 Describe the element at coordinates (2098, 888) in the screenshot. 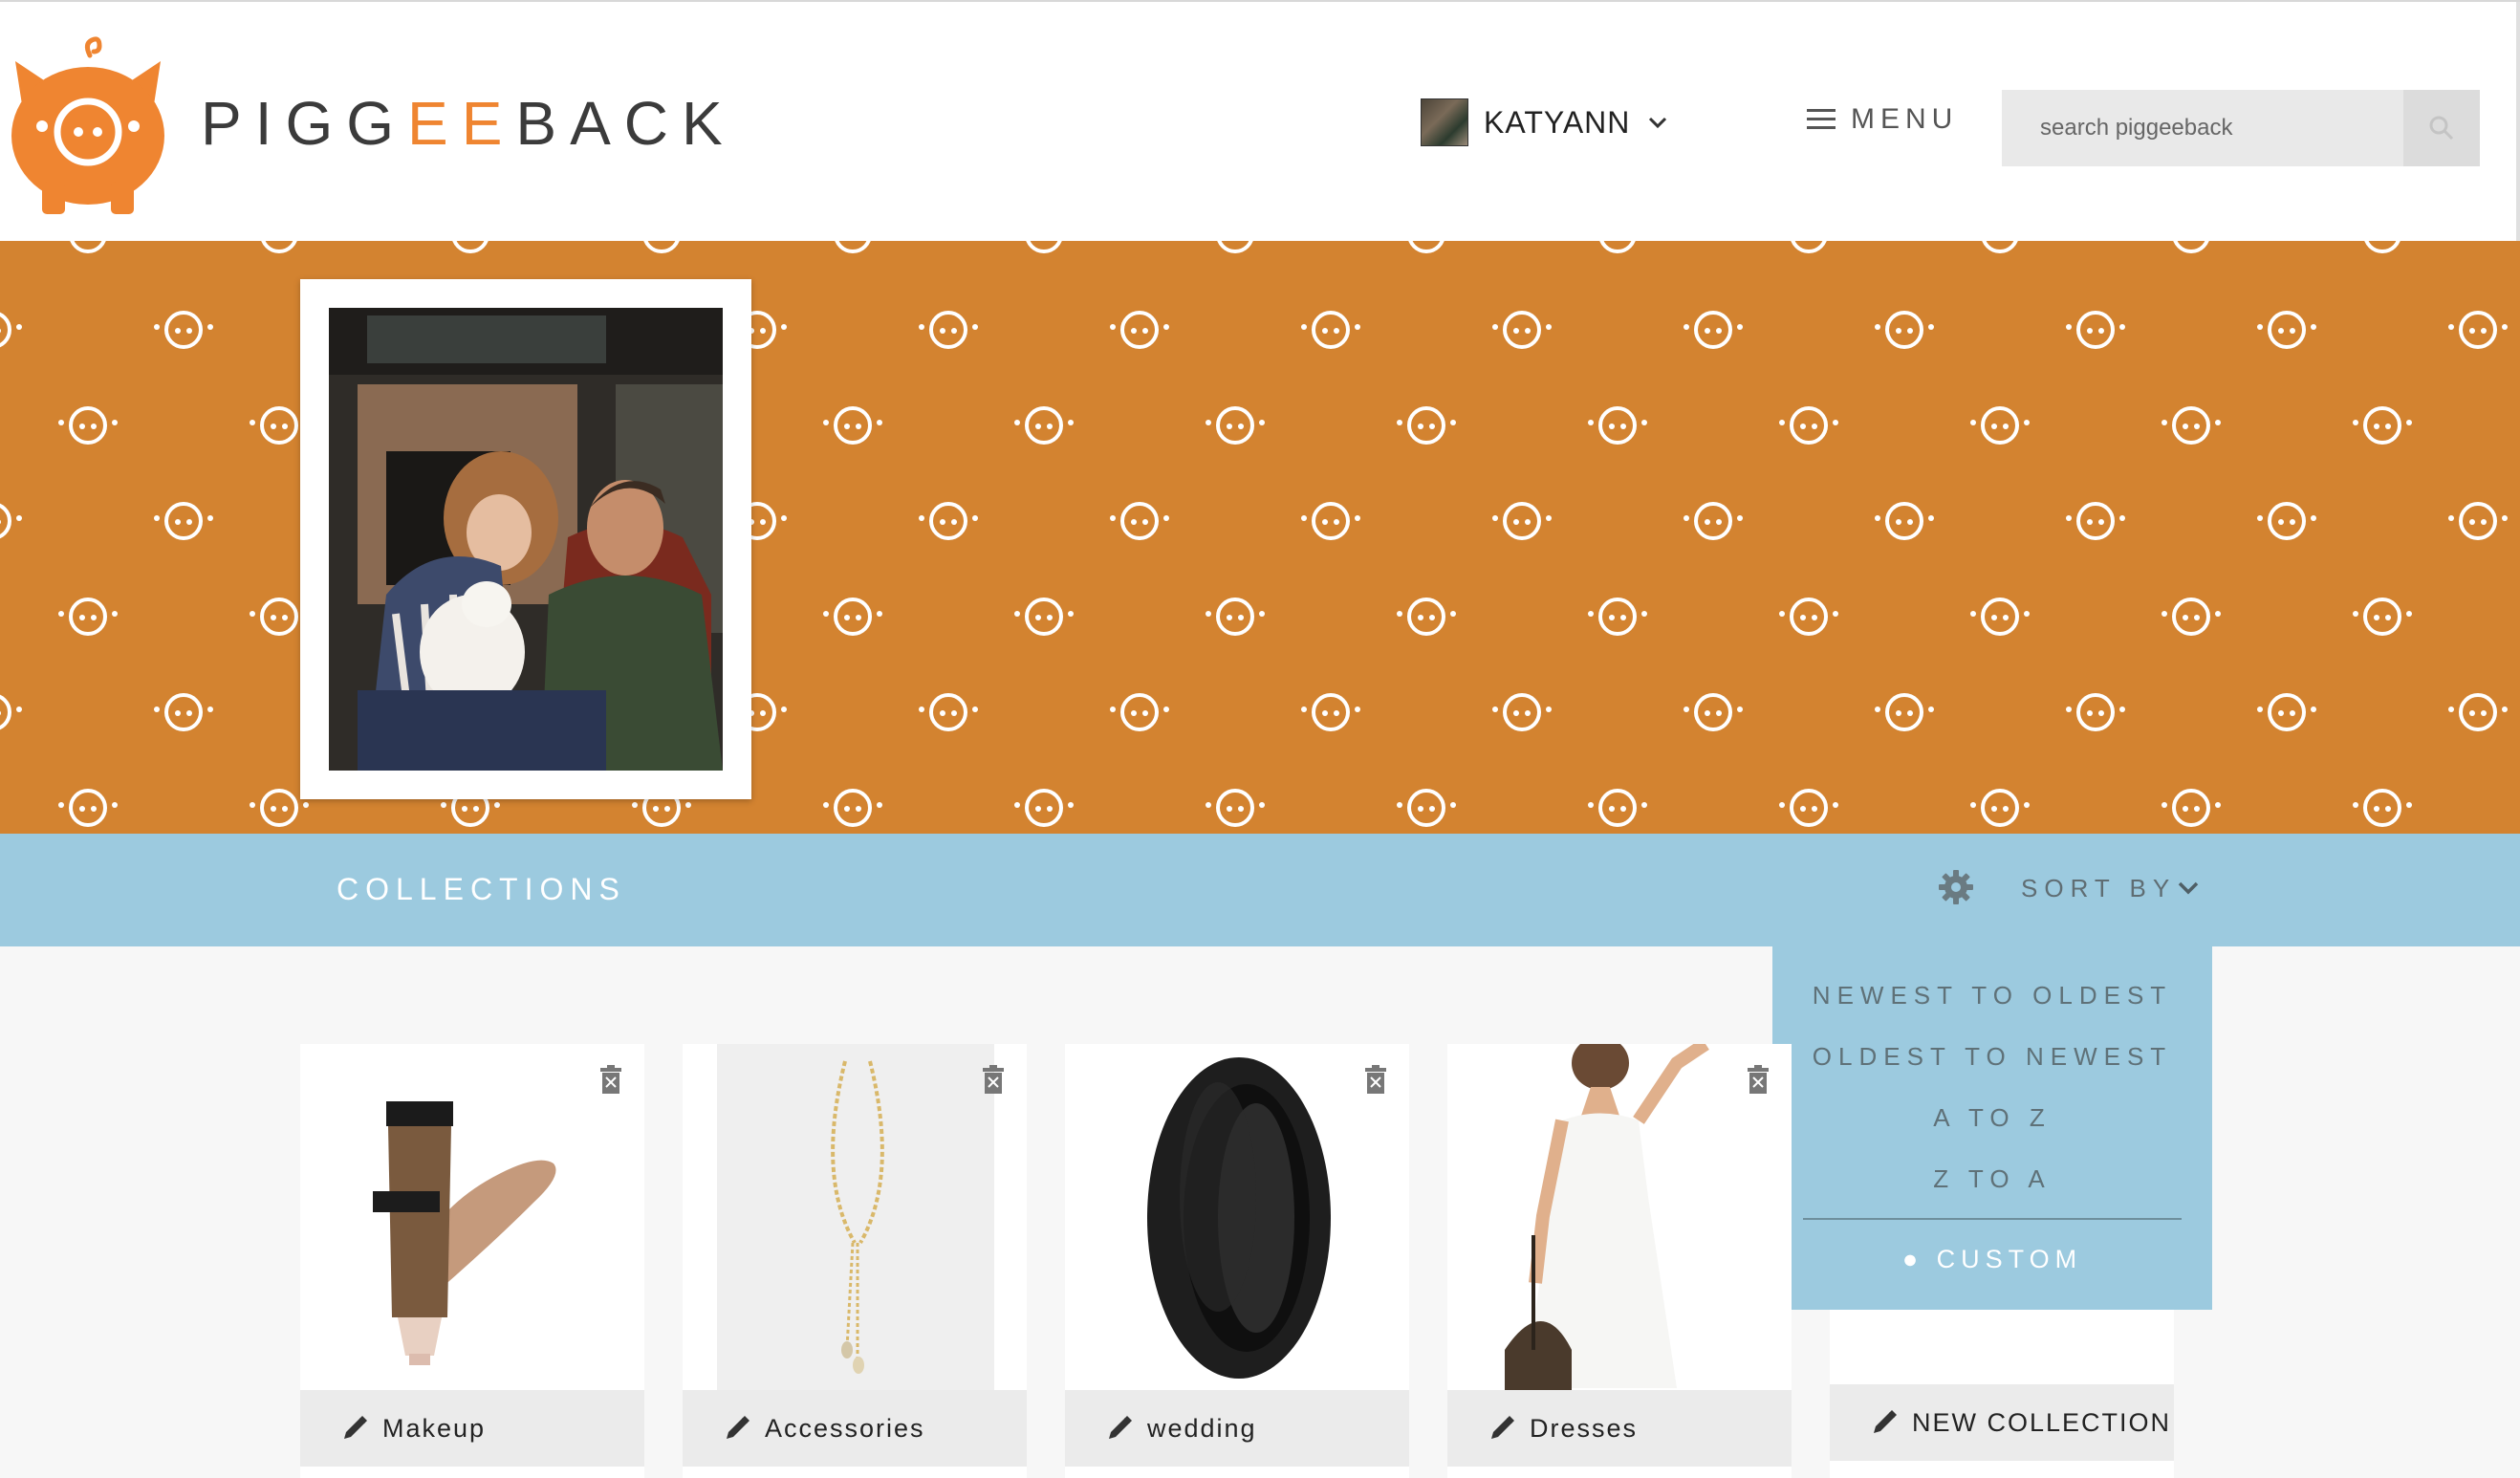

I see `sort-by-label: SORT BY` at that location.